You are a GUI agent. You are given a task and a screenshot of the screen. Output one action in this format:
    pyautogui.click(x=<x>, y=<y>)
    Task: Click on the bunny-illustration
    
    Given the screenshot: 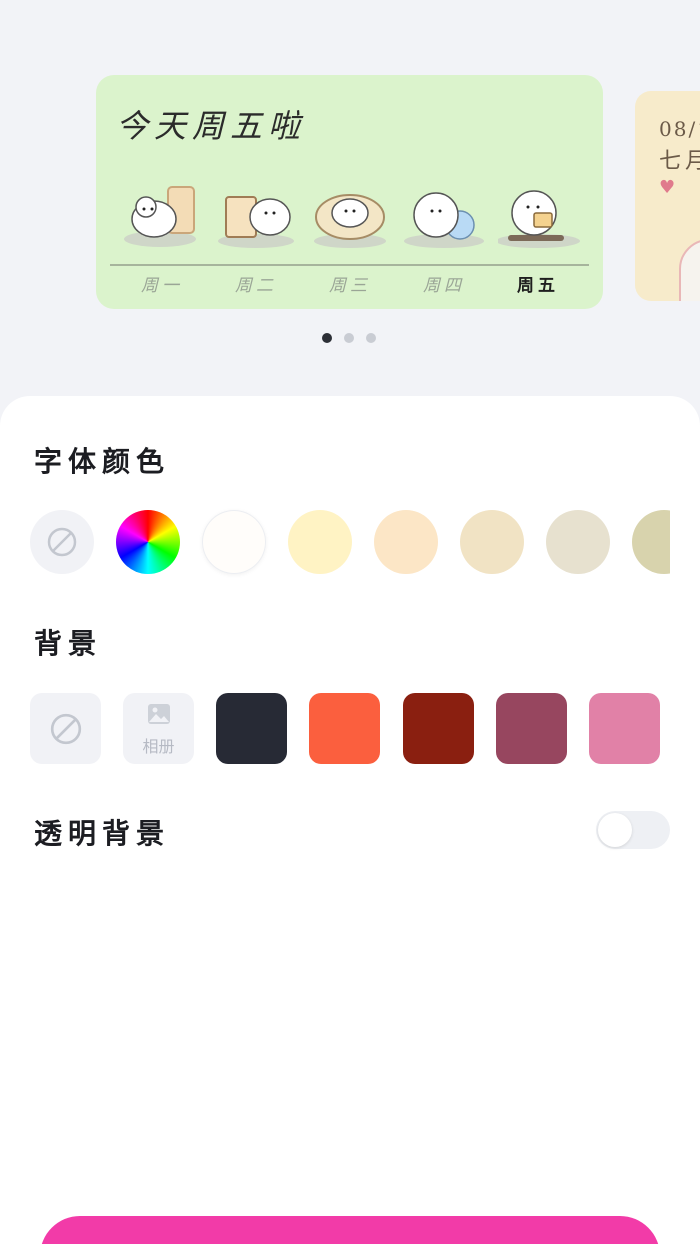 What is the action you would take?
    pyautogui.click(x=689, y=270)
    